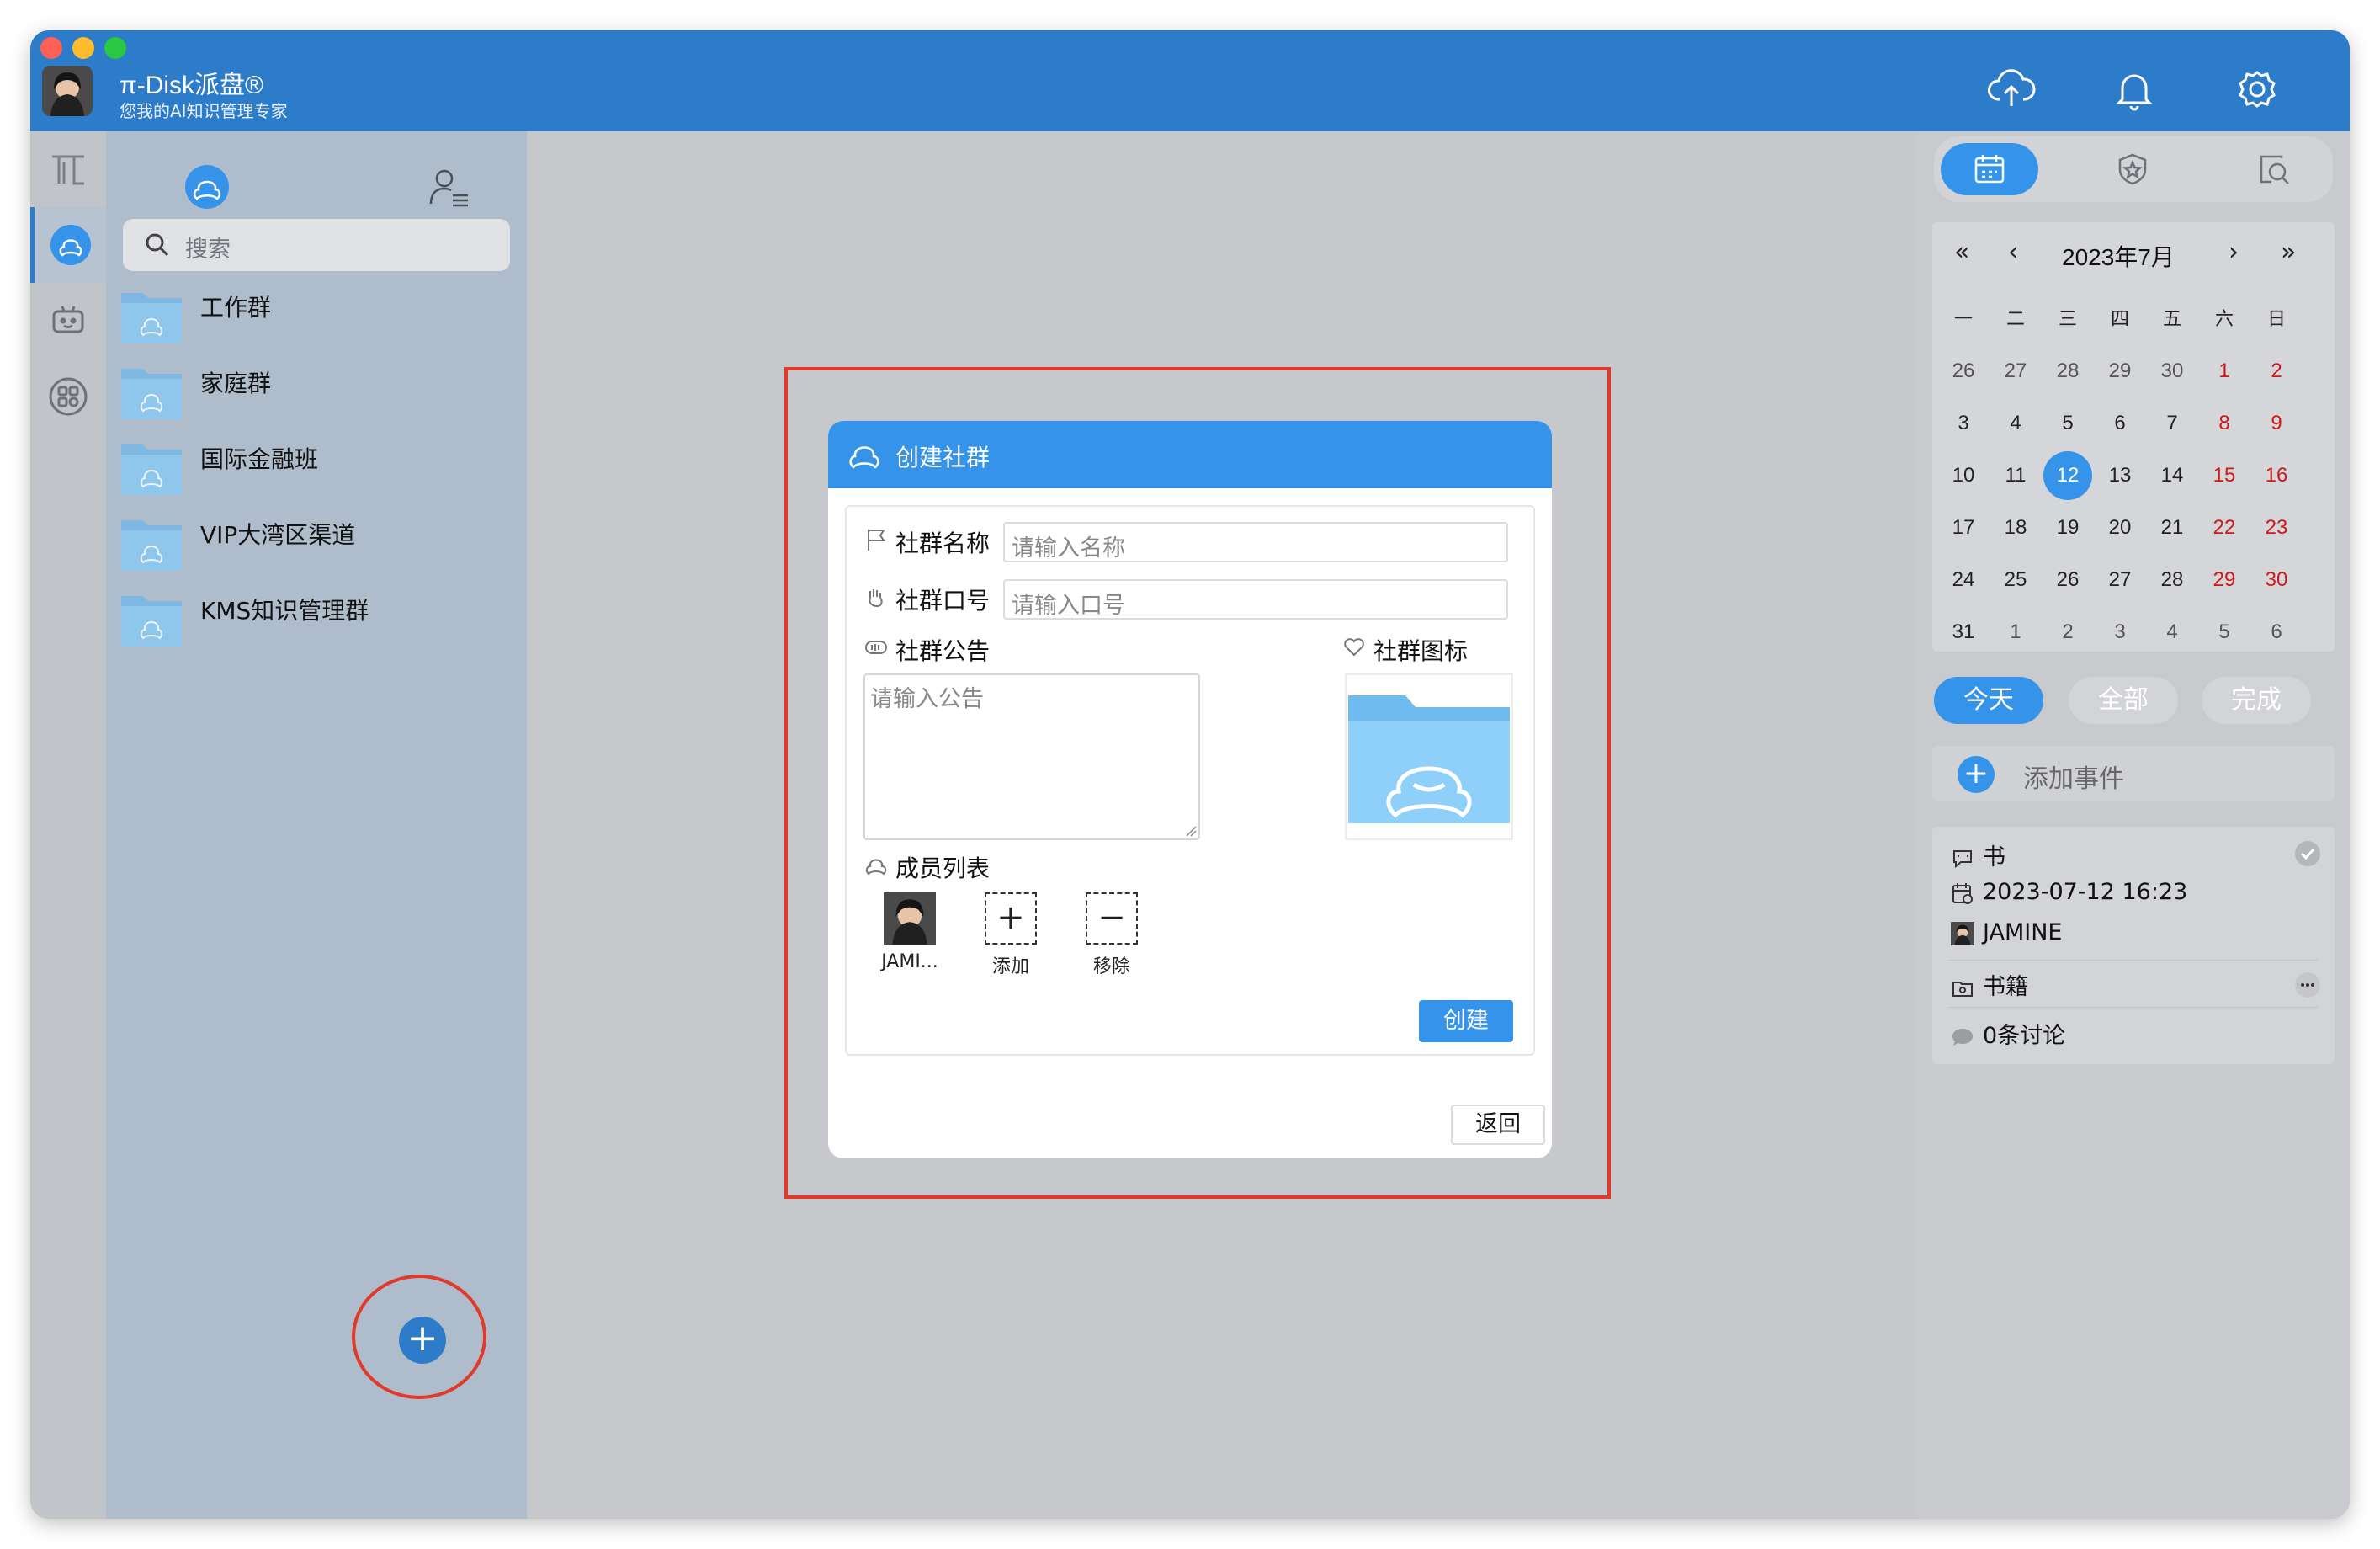 The image size is (2380, 1549). I want to click on more-options-icon, so click(2307, 985).